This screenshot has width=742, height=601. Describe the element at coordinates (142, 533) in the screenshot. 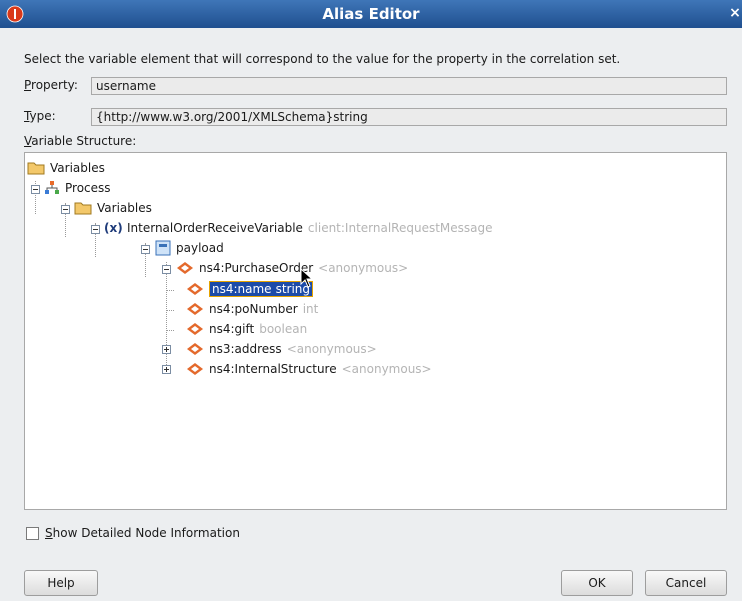

I see `show-detailed-label: Show Detailed Node Information` at that location.